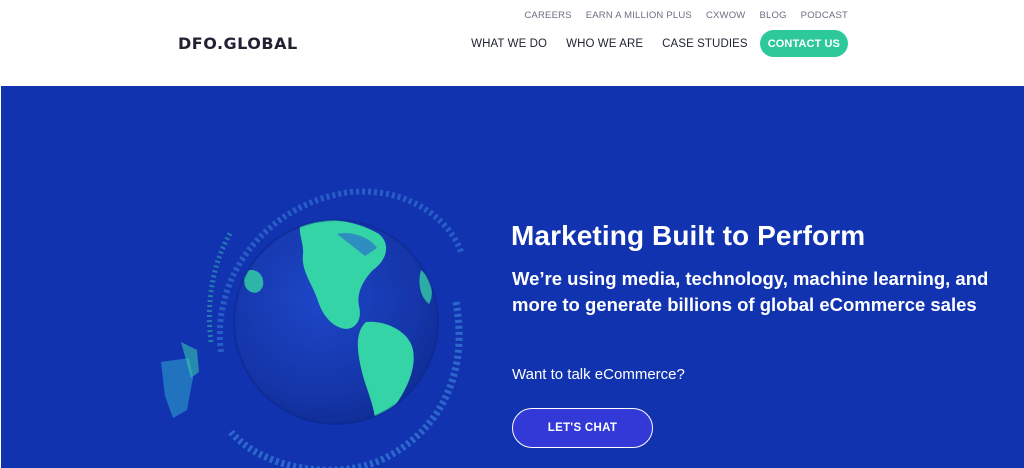 The width and height of the screenshot is (1024, 468). What do you see at coordinates (598, 374) in the screenshot?
I see `hero-question: Want to talk eCommerce?` at bounding box center [598, 374].